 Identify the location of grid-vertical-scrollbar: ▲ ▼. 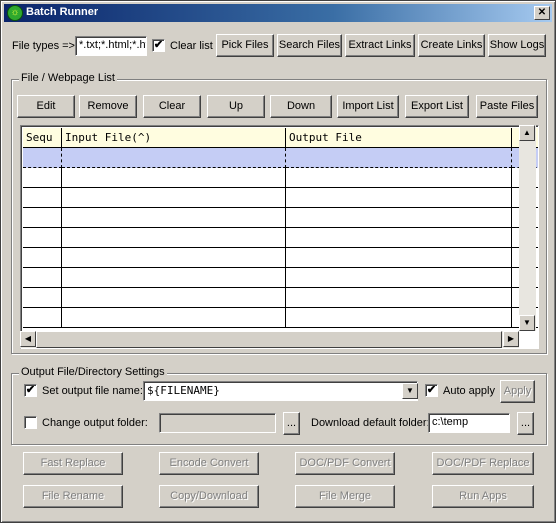
(527, 228).